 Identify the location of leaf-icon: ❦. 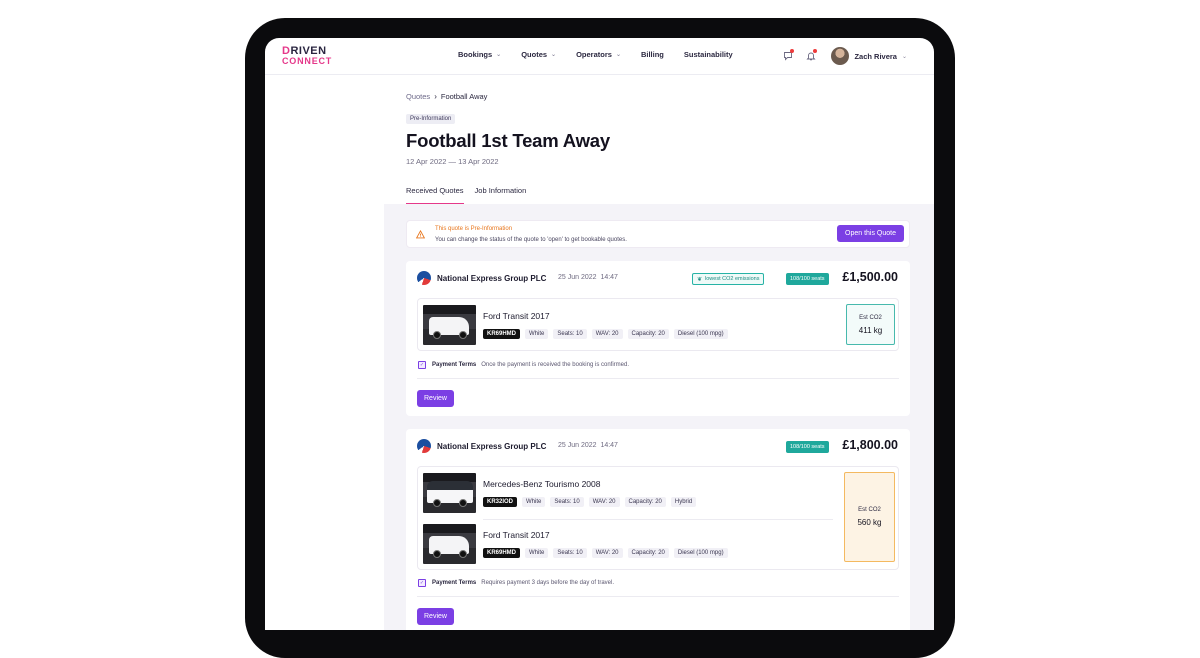
(700, 279).